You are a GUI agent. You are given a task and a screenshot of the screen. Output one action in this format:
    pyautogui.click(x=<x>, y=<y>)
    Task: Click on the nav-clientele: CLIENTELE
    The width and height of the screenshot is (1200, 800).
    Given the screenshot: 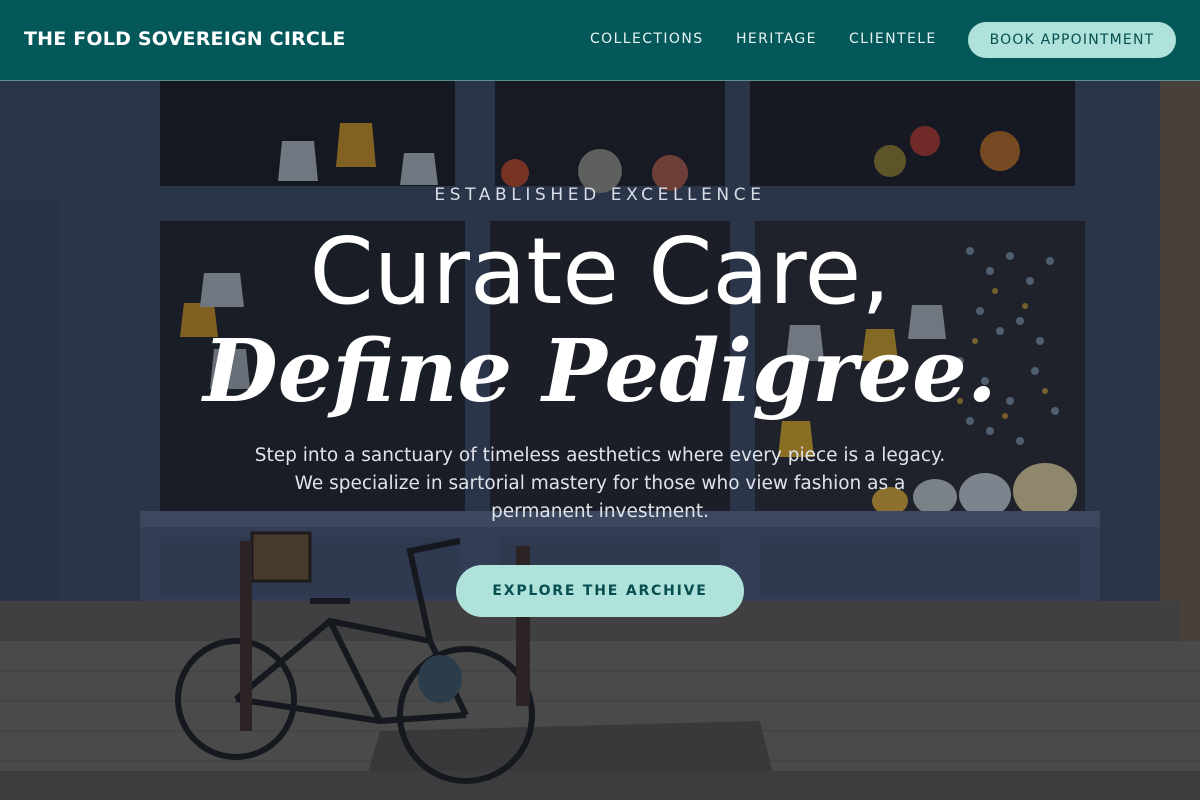 What is the action you would take?
    pyautogui.click(x=893, y=39)
    